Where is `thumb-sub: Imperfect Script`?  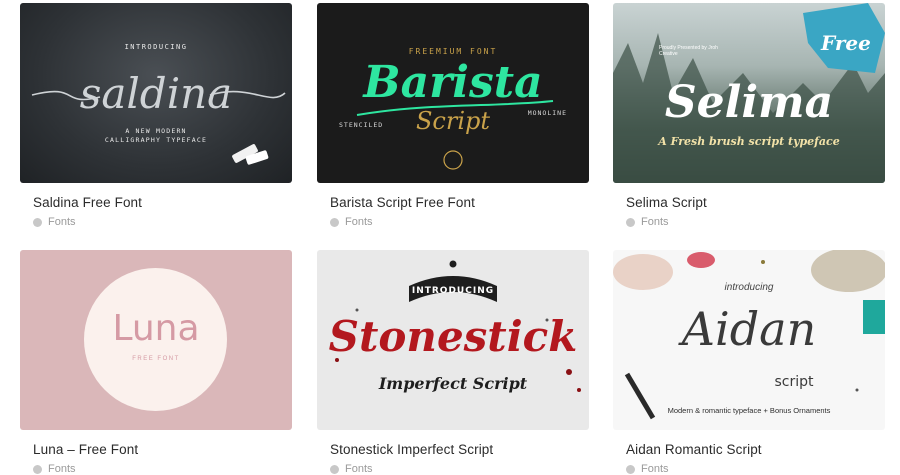 thumb-sub: Imperfect Script is located at coordinates (453, 383).